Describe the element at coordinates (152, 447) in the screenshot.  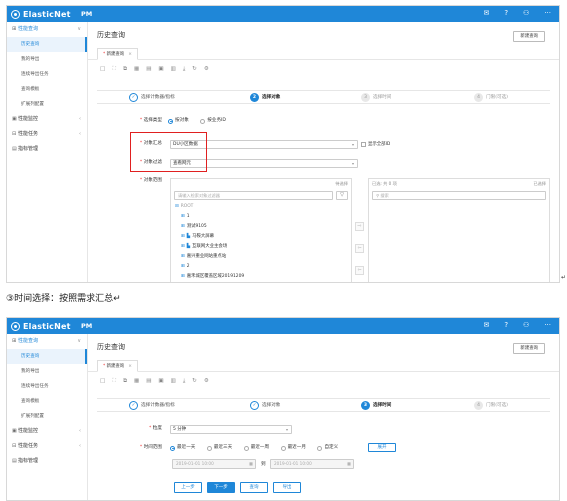
I see `time-range-label: 时间范围` at that location.